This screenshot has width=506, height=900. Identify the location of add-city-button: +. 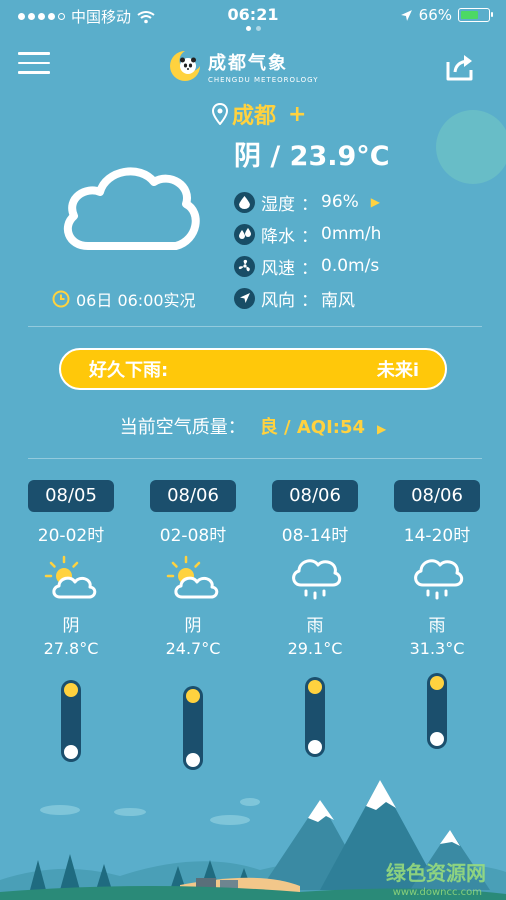
(297, 114).